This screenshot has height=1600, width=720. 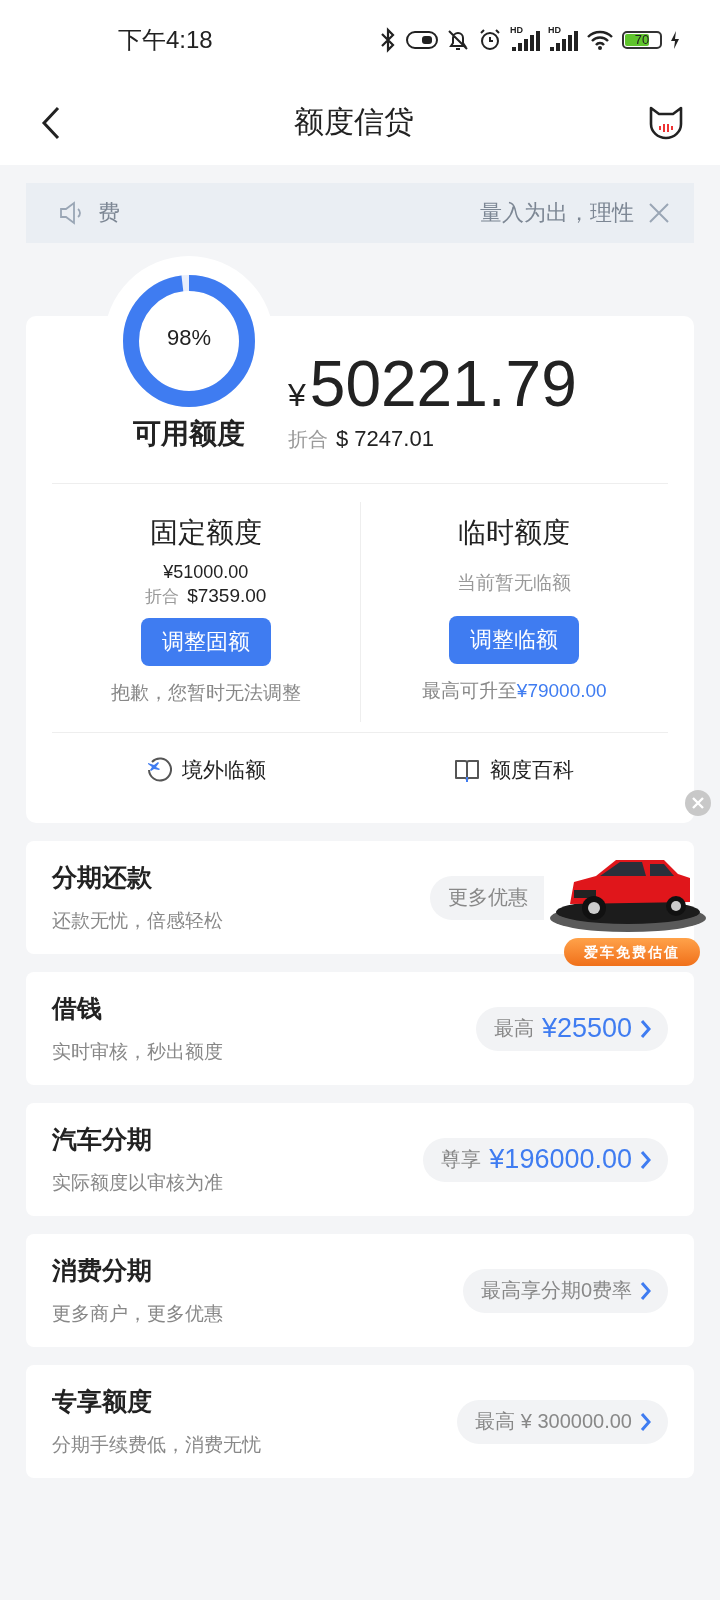 I want to click on charging-icon, so click(x=675, y=40).